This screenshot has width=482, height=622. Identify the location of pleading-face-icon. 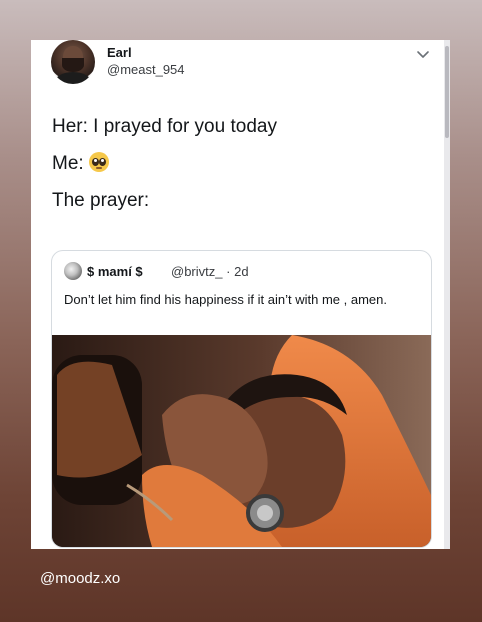
(98, 162).